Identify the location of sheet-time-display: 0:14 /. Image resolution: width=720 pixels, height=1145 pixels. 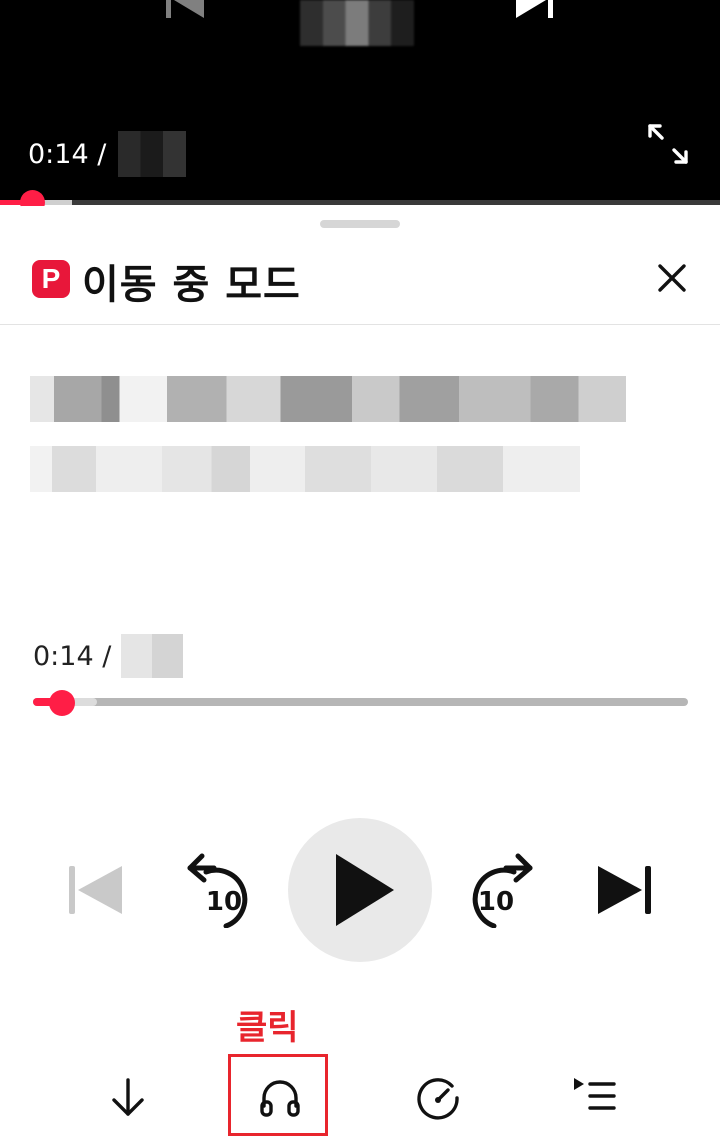
(108, 656).